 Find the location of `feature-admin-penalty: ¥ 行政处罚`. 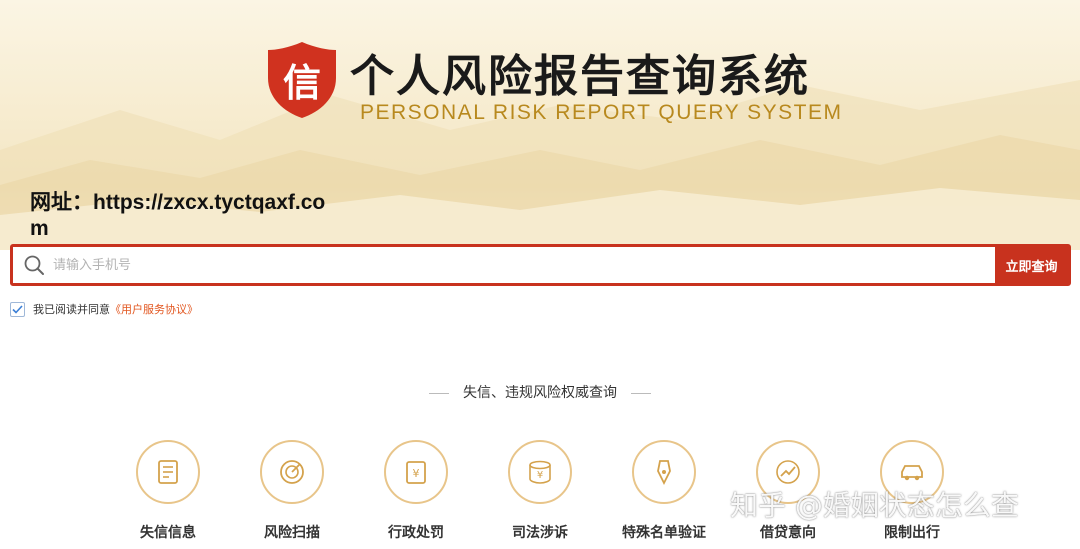

feature-admin-penalty: ¥ 行政处罚 is located at coordinates (416, 491).